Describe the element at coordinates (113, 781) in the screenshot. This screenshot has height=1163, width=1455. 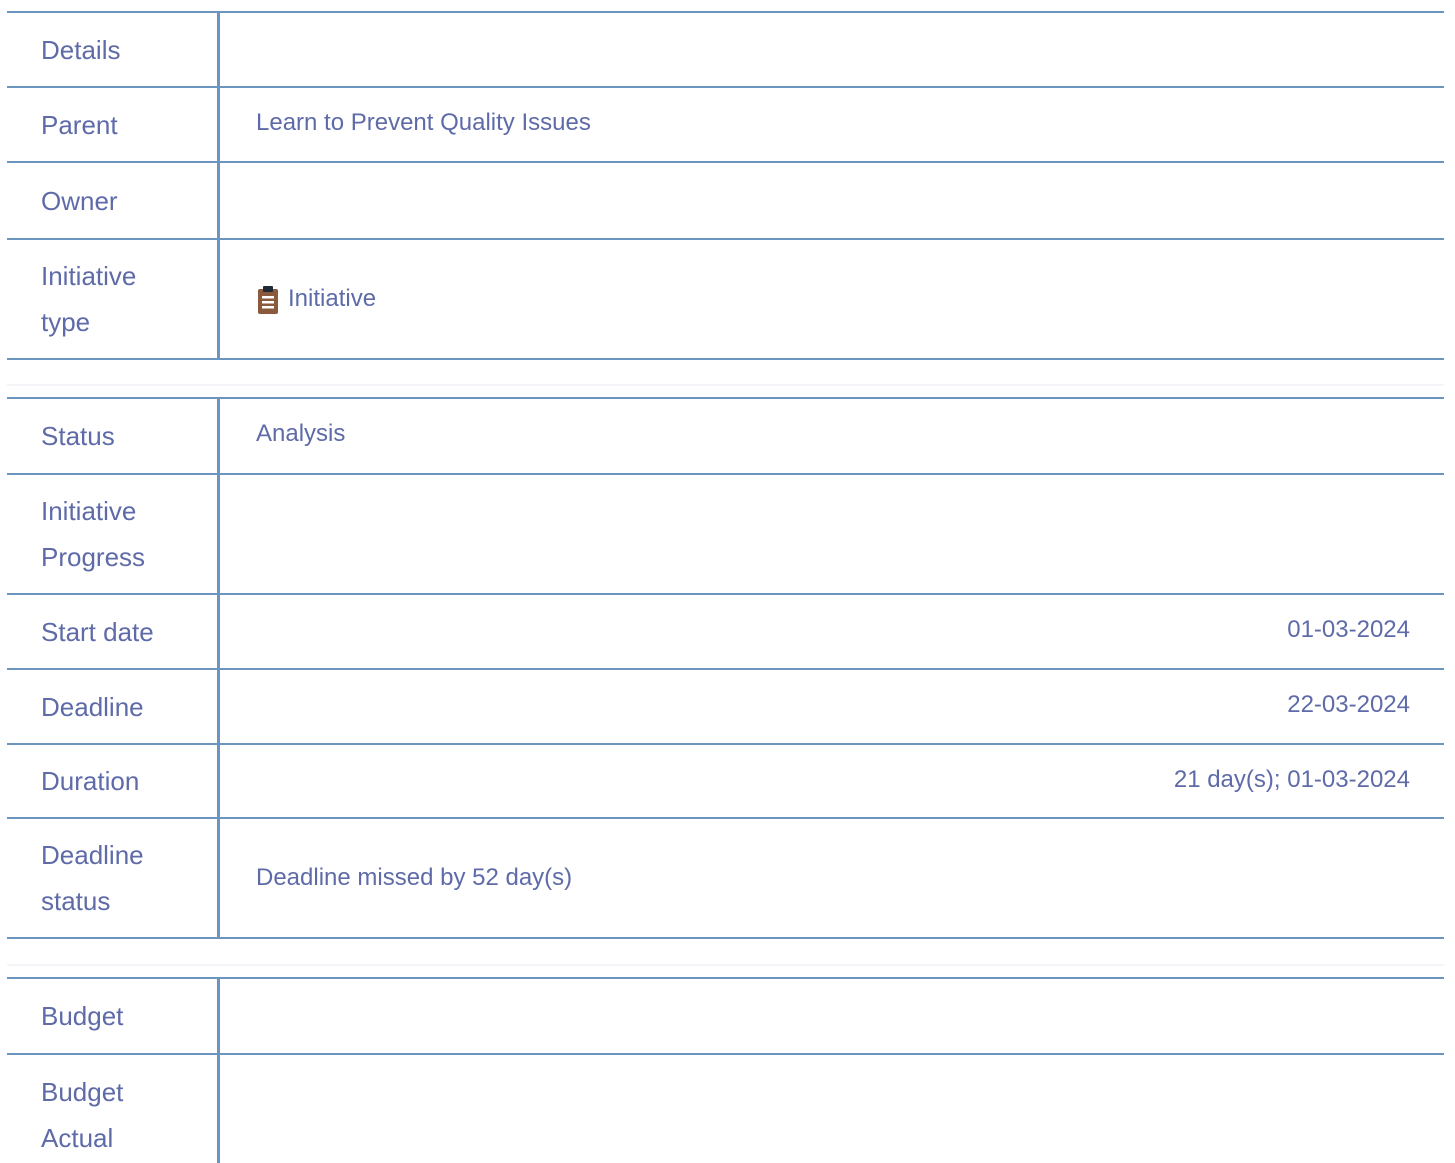
I see `duration-label: Duration` at that location.